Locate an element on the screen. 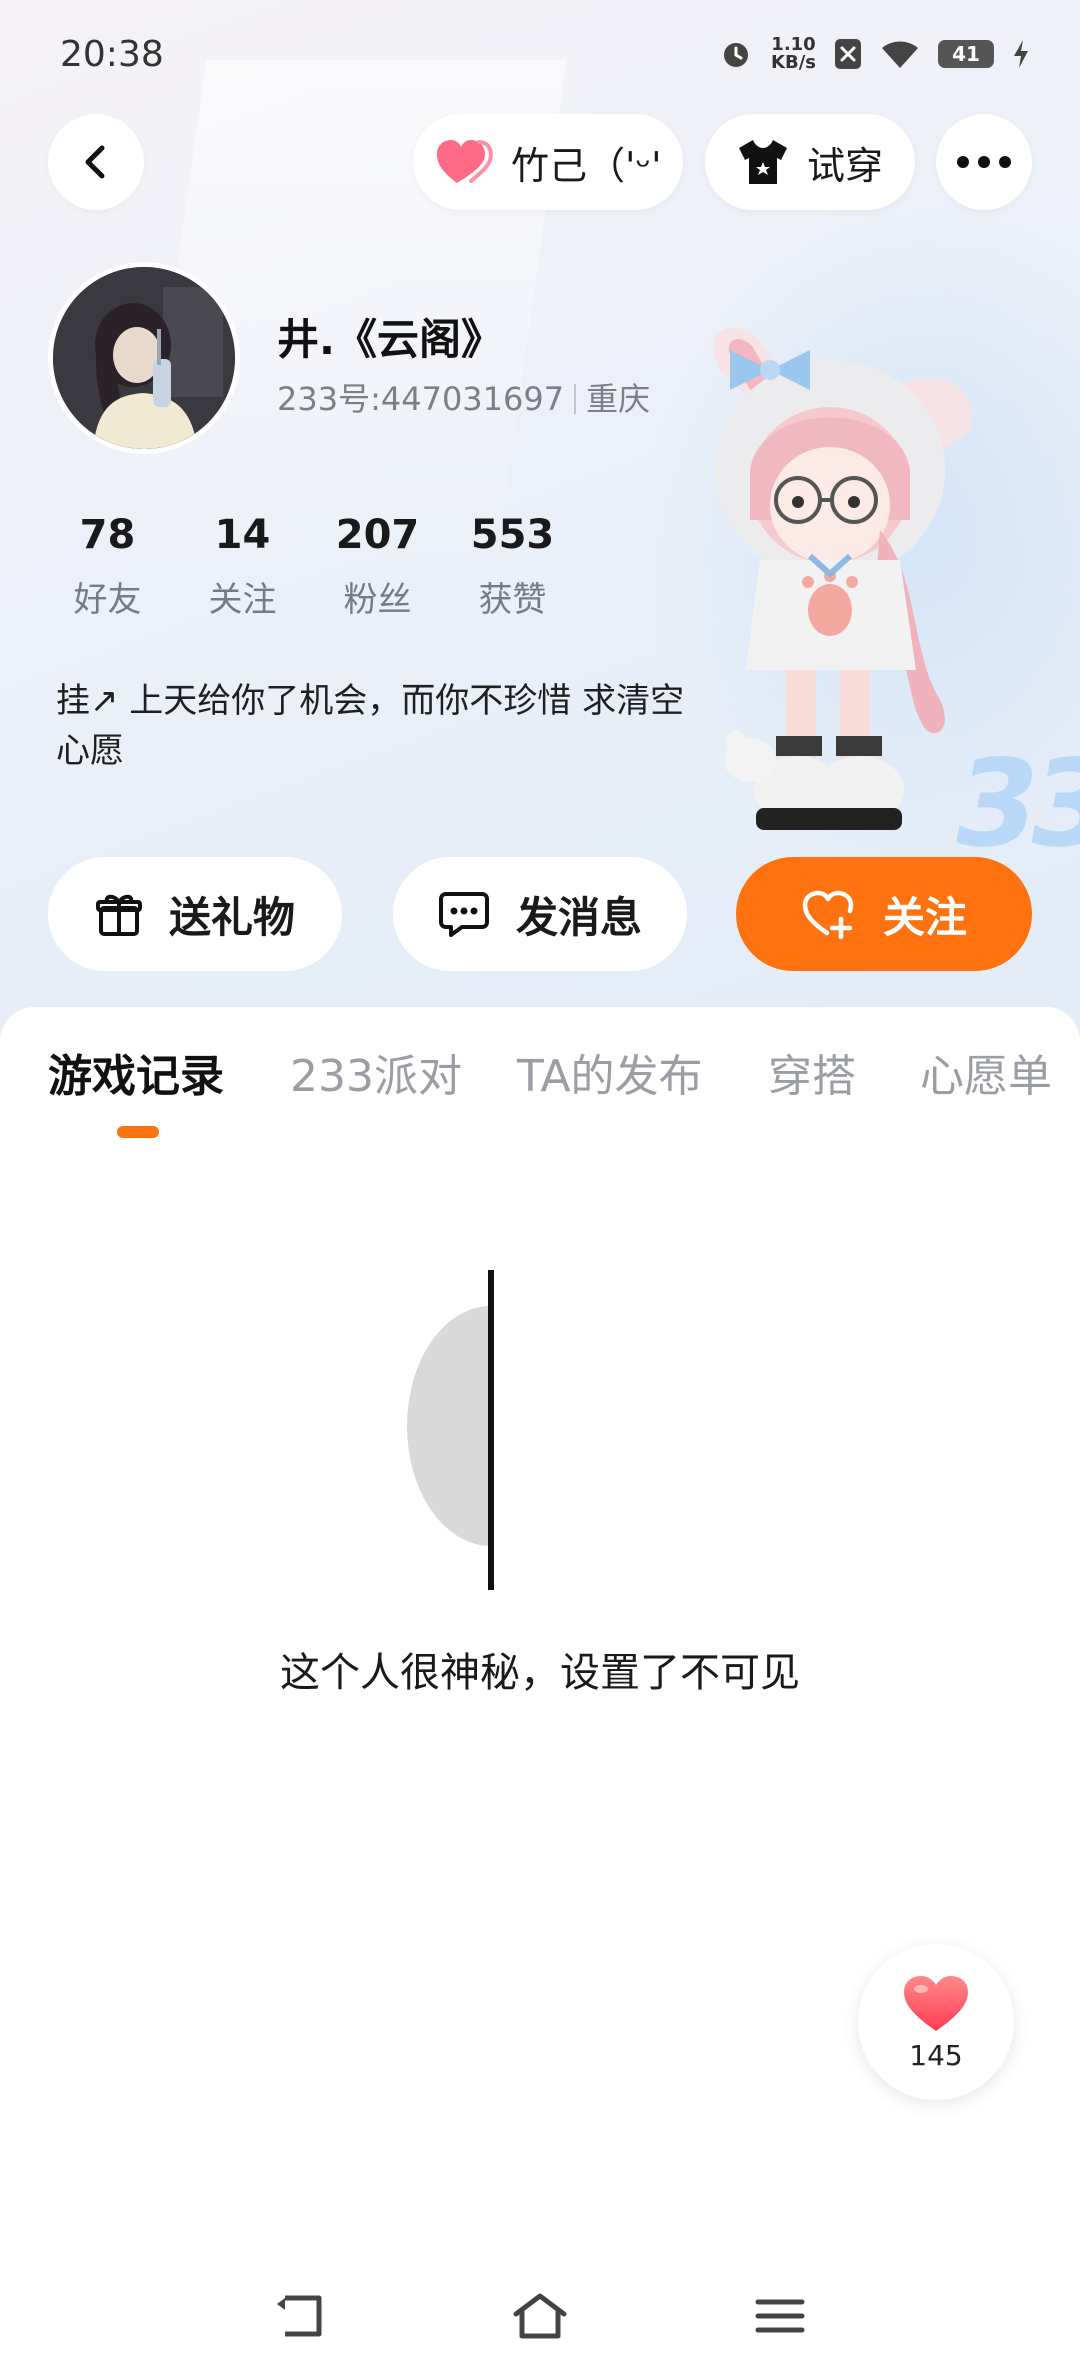 The width and height of the screenshot is (1080, 2376). back-arrow-icon is located at coordinates (95, 162).